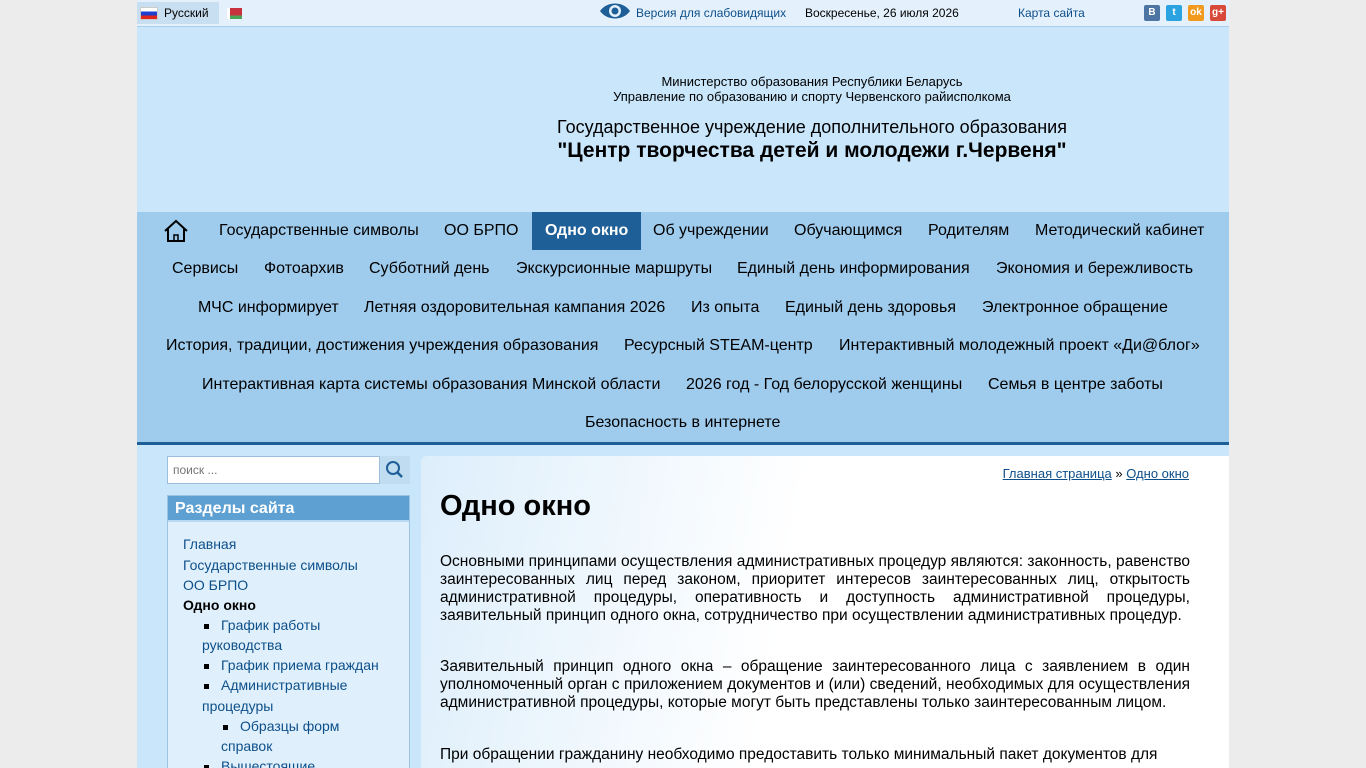  Describe the element at coordinates (711, 231) in the screenshot. I see `nav-about: Об учреждении` at that location.